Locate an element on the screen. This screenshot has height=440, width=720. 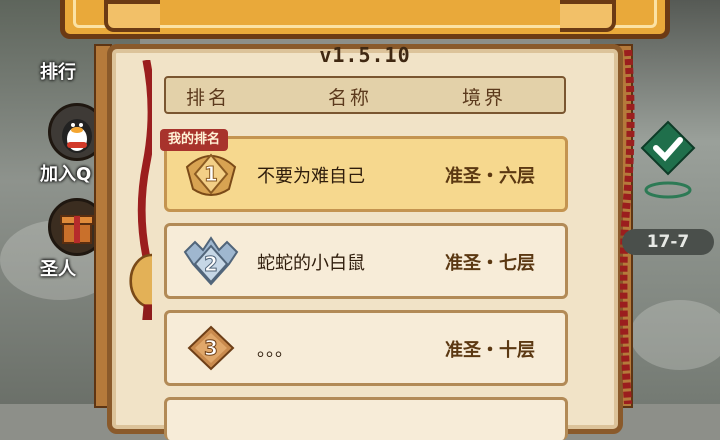
header-realm: 境界 is located at coordinates (484, 98).